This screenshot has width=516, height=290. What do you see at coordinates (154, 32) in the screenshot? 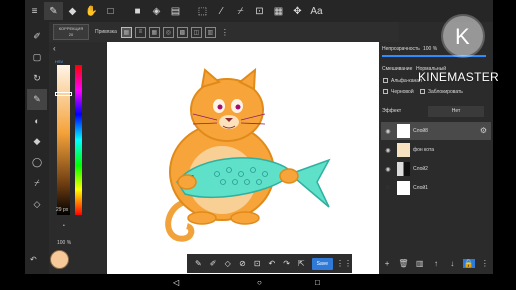
I see `snap-cross-button: ▦` at bounding box center [154, 32].